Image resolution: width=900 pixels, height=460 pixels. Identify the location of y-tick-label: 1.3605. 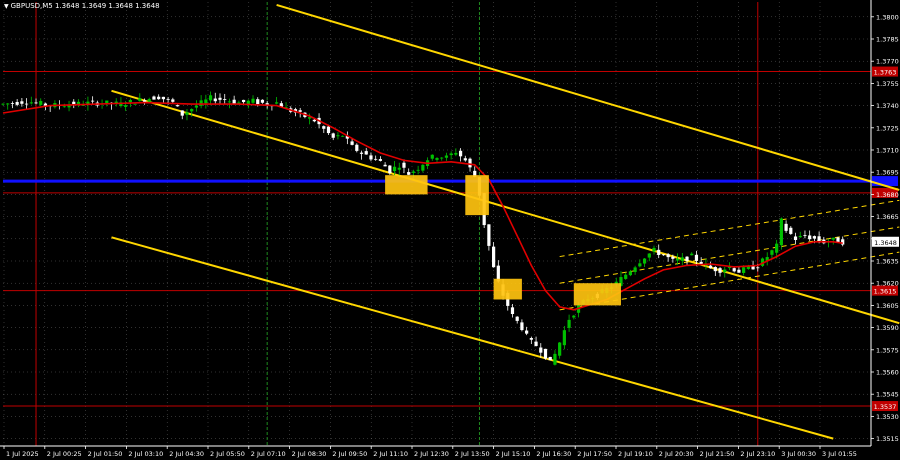
(887, 306).